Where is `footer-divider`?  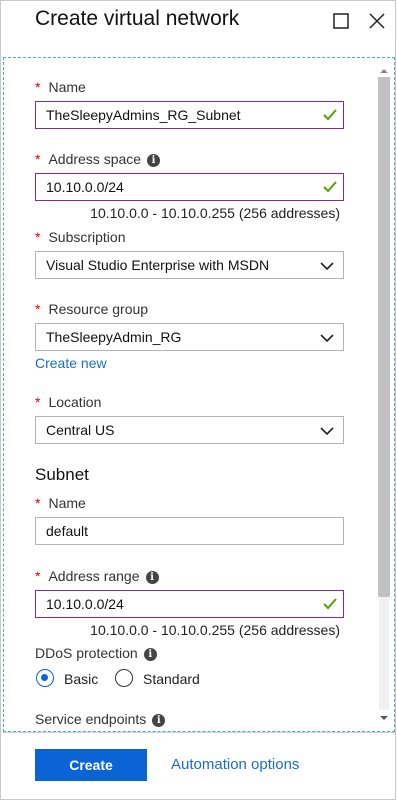 footer-divider is located at coordinates (199, 732).